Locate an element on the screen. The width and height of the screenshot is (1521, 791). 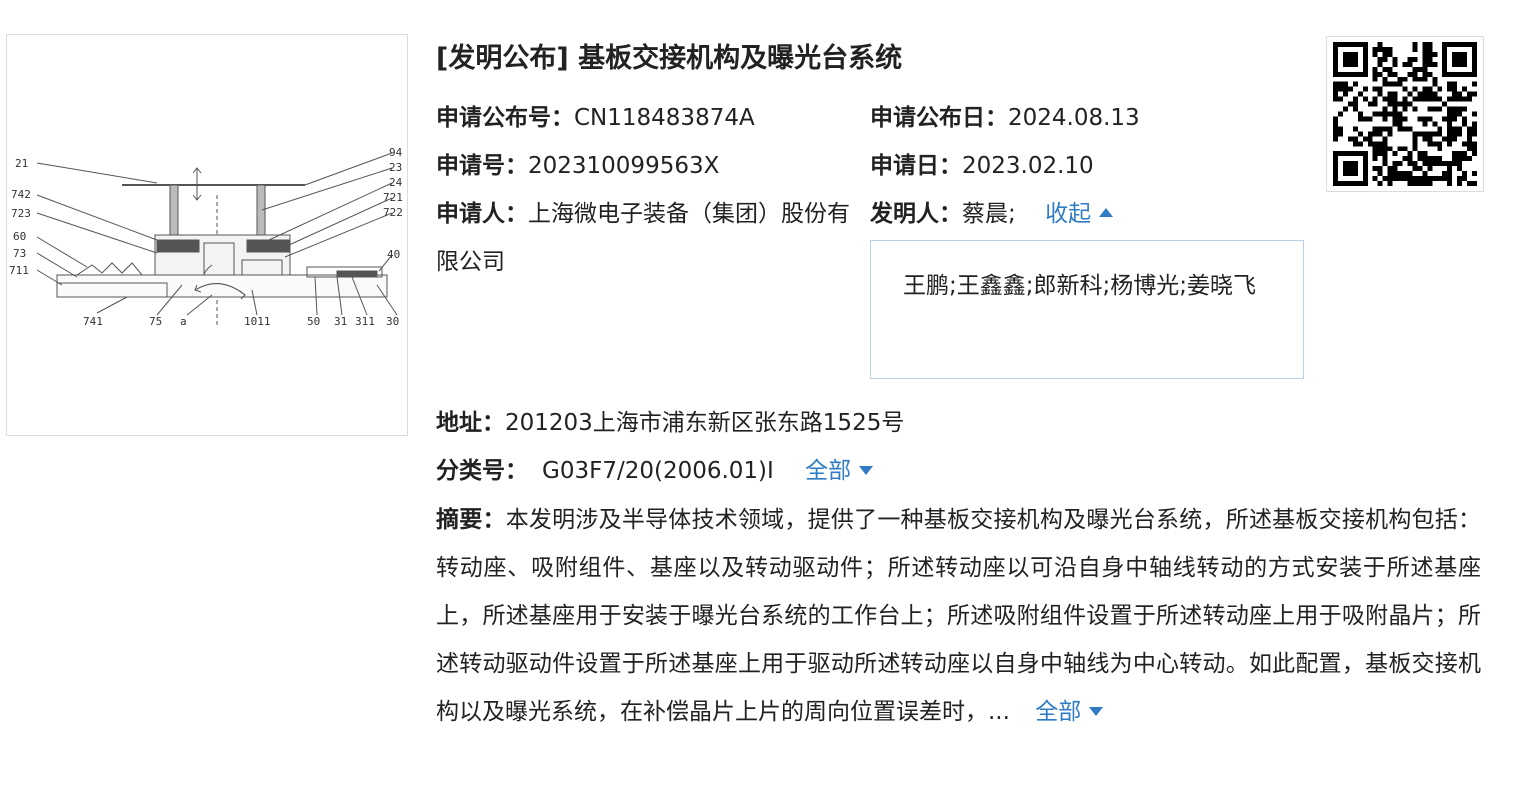
figure-label: 60 is located at coordinates (19, 236).